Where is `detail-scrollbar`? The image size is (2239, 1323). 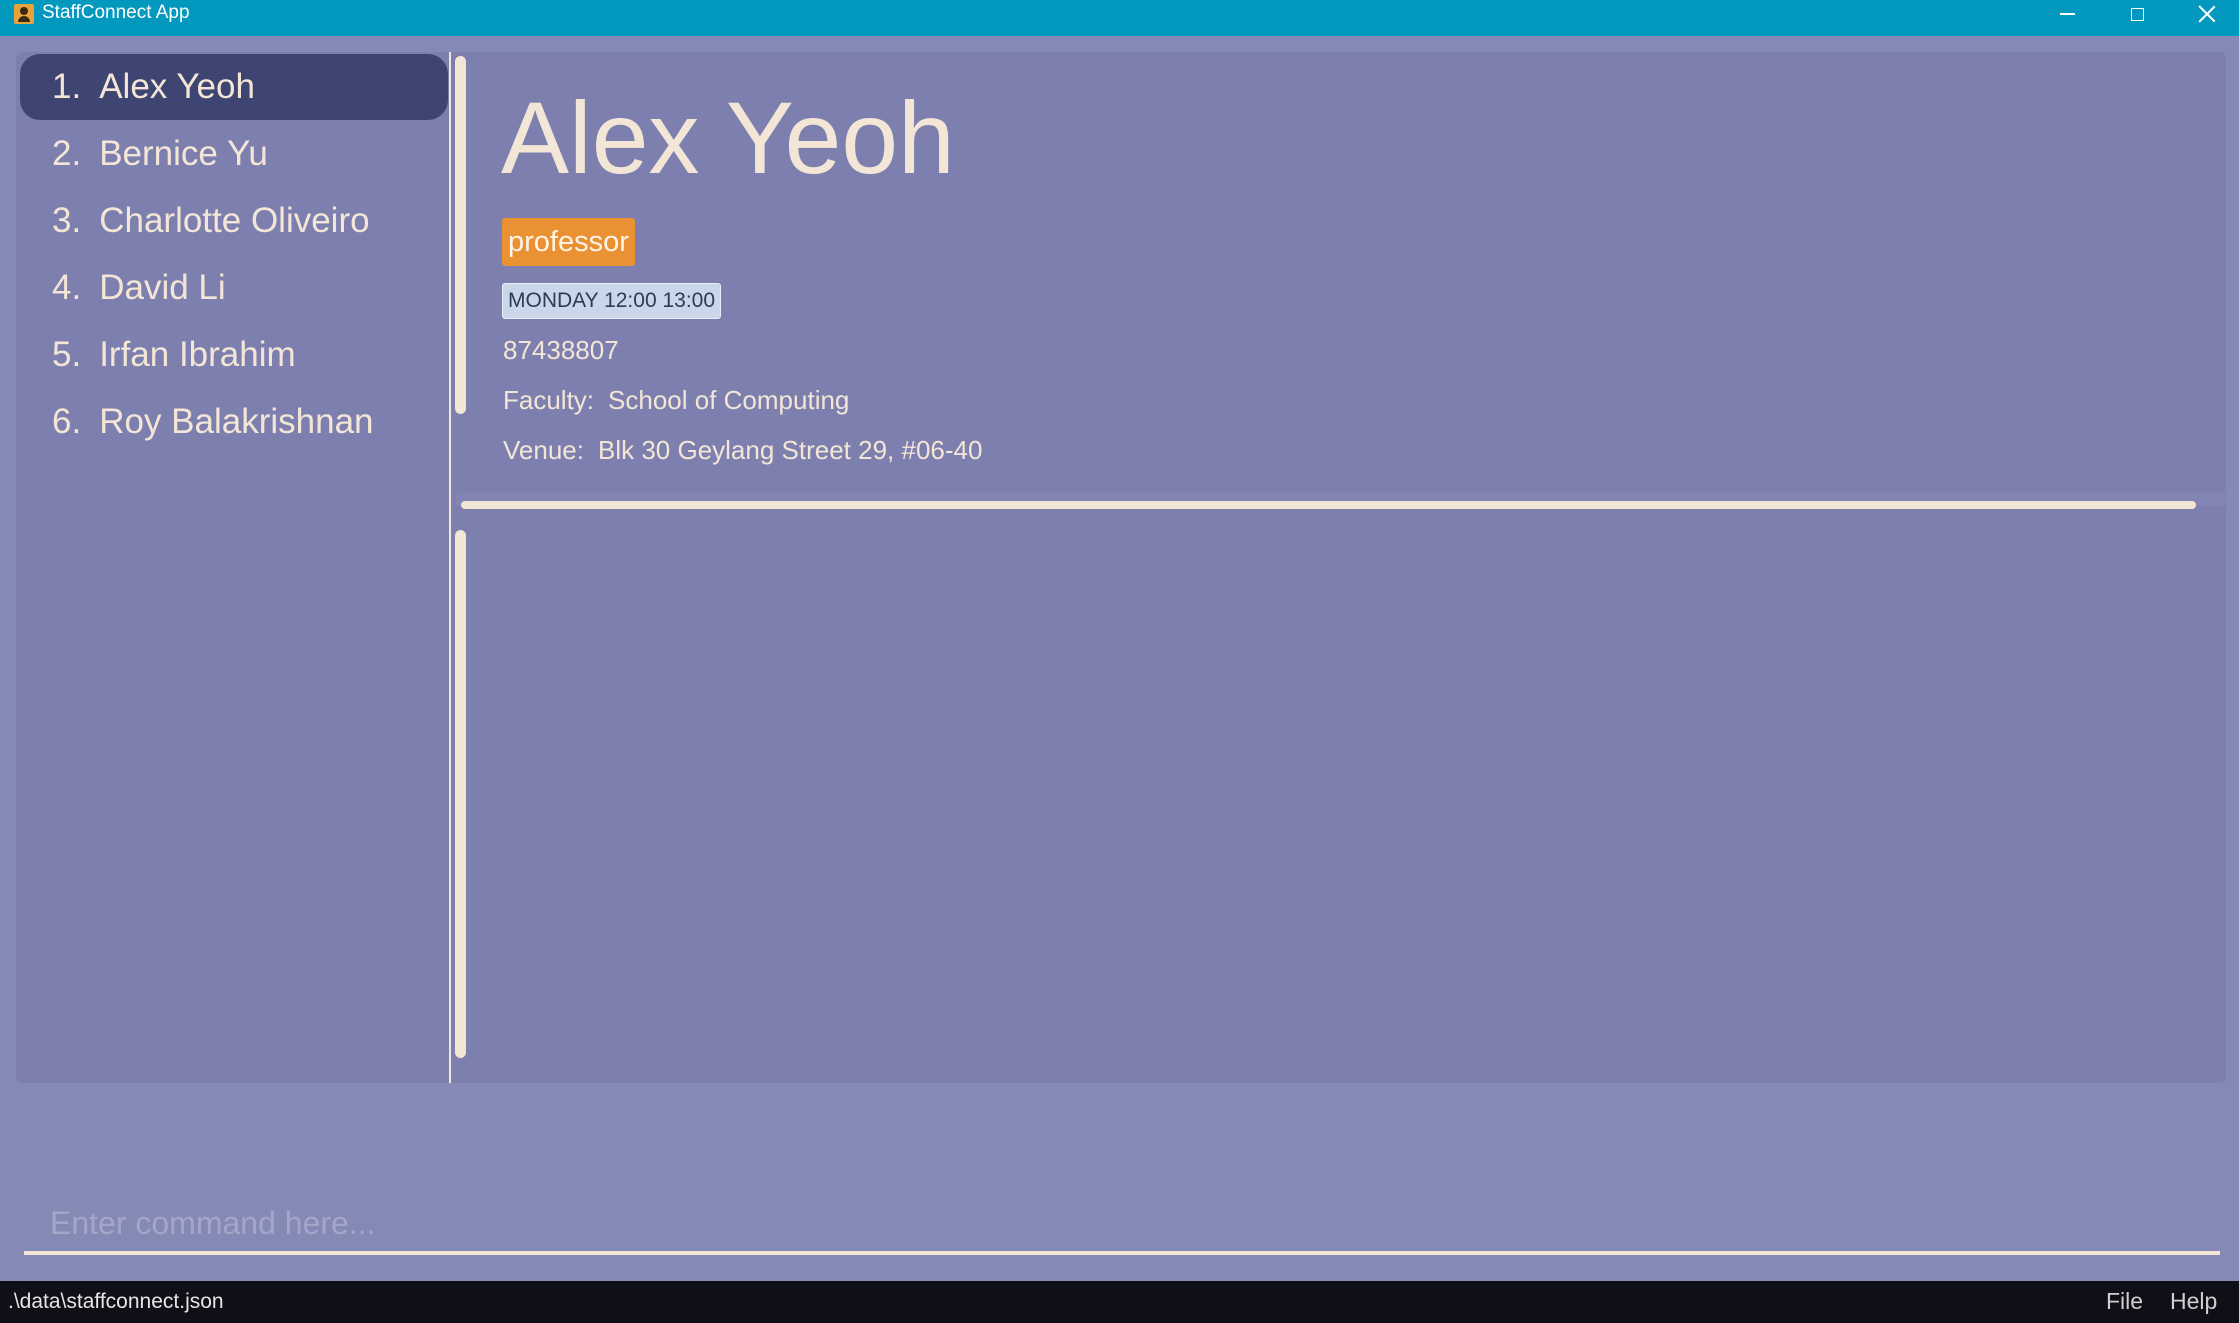
detail-scrollbar is located at coordinates (460, 235).